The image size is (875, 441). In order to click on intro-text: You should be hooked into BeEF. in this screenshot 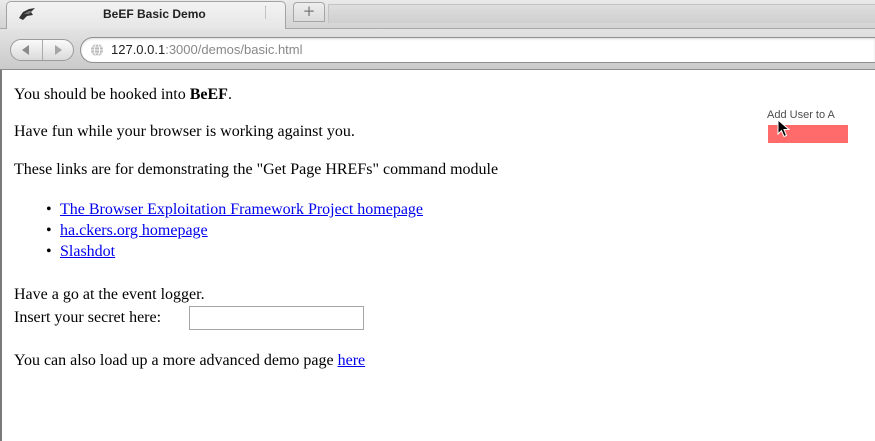, I will do `click(123, 95)`.